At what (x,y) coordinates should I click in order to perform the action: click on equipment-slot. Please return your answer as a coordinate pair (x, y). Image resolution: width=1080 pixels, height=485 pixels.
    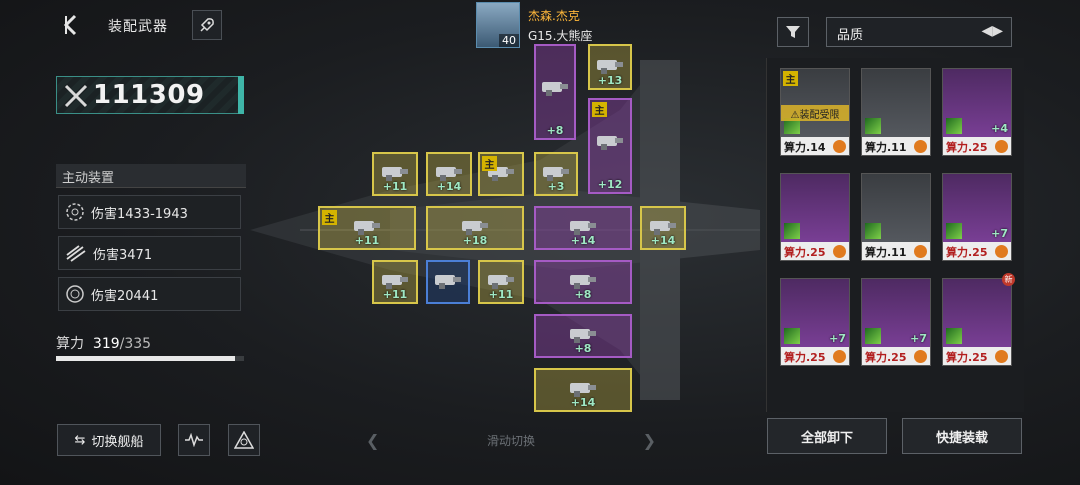
    Looking at the image, I should click on (448, 282).